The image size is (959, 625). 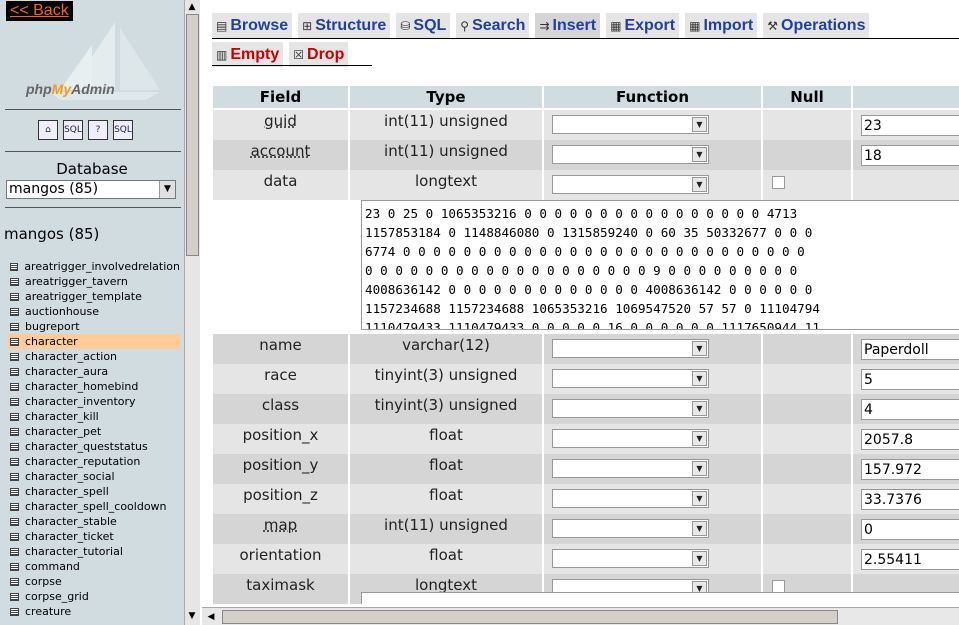 I want to click on table-link-character_ticket: character_ticket, so click(x=94, y=536).